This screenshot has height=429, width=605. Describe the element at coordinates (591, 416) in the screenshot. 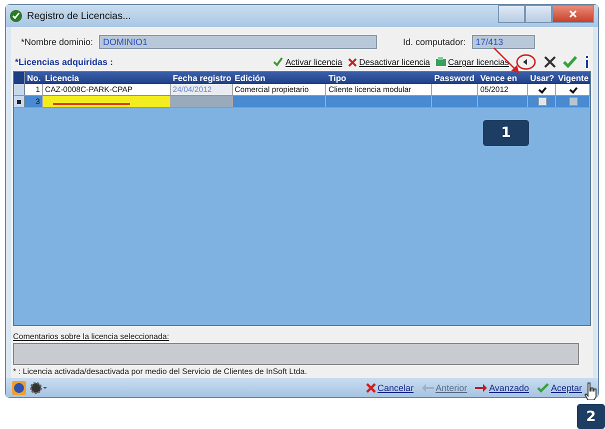

I see `callout-badge: 2` at that location.